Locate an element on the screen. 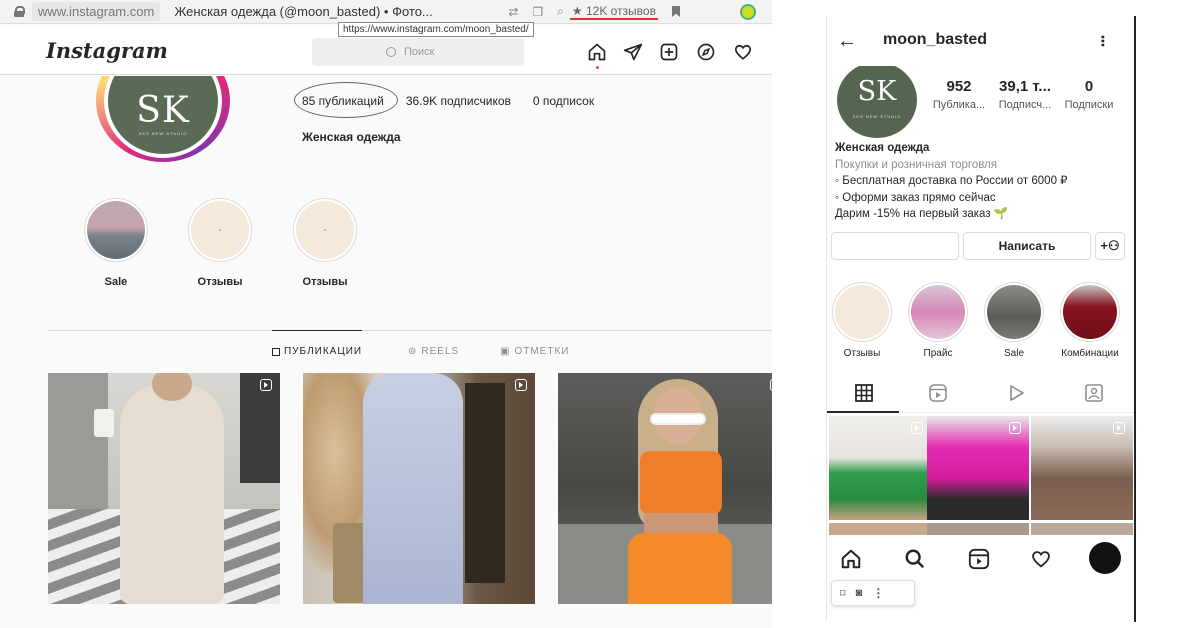 This screenshot has width=1200, height=628. explore-icon is located at coordinates (706, 52).